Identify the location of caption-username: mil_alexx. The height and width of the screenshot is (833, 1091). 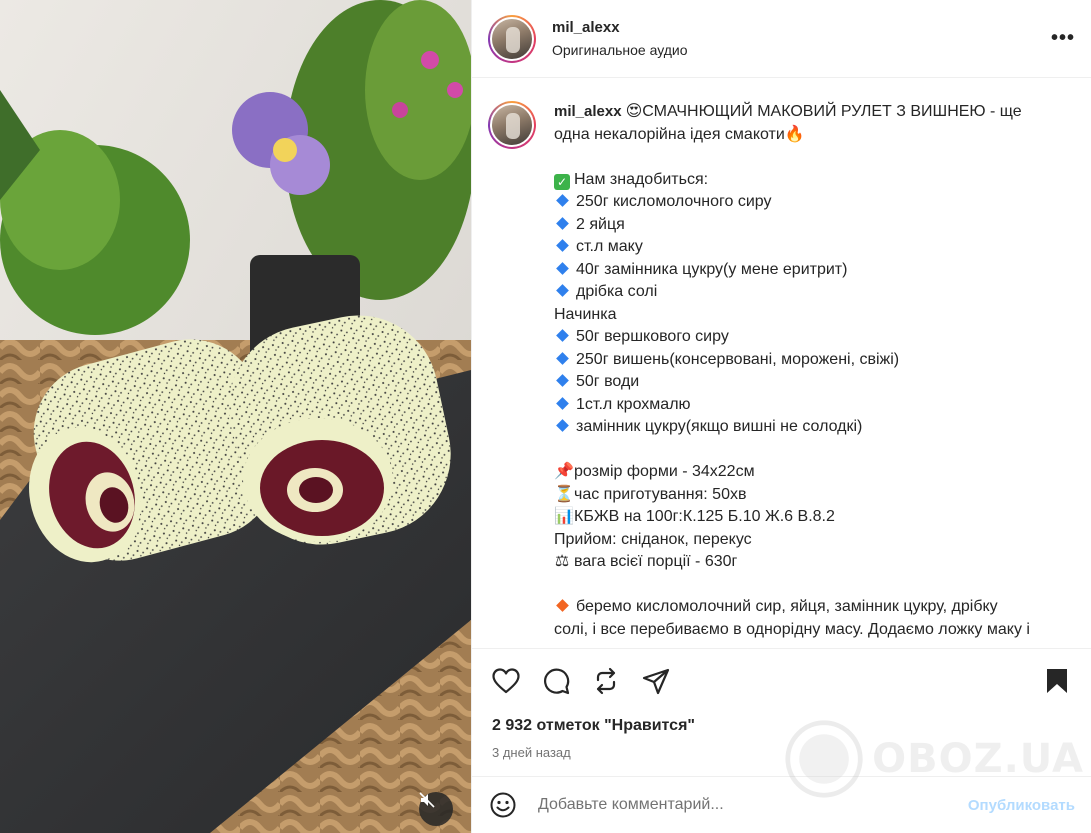
(588, 111).